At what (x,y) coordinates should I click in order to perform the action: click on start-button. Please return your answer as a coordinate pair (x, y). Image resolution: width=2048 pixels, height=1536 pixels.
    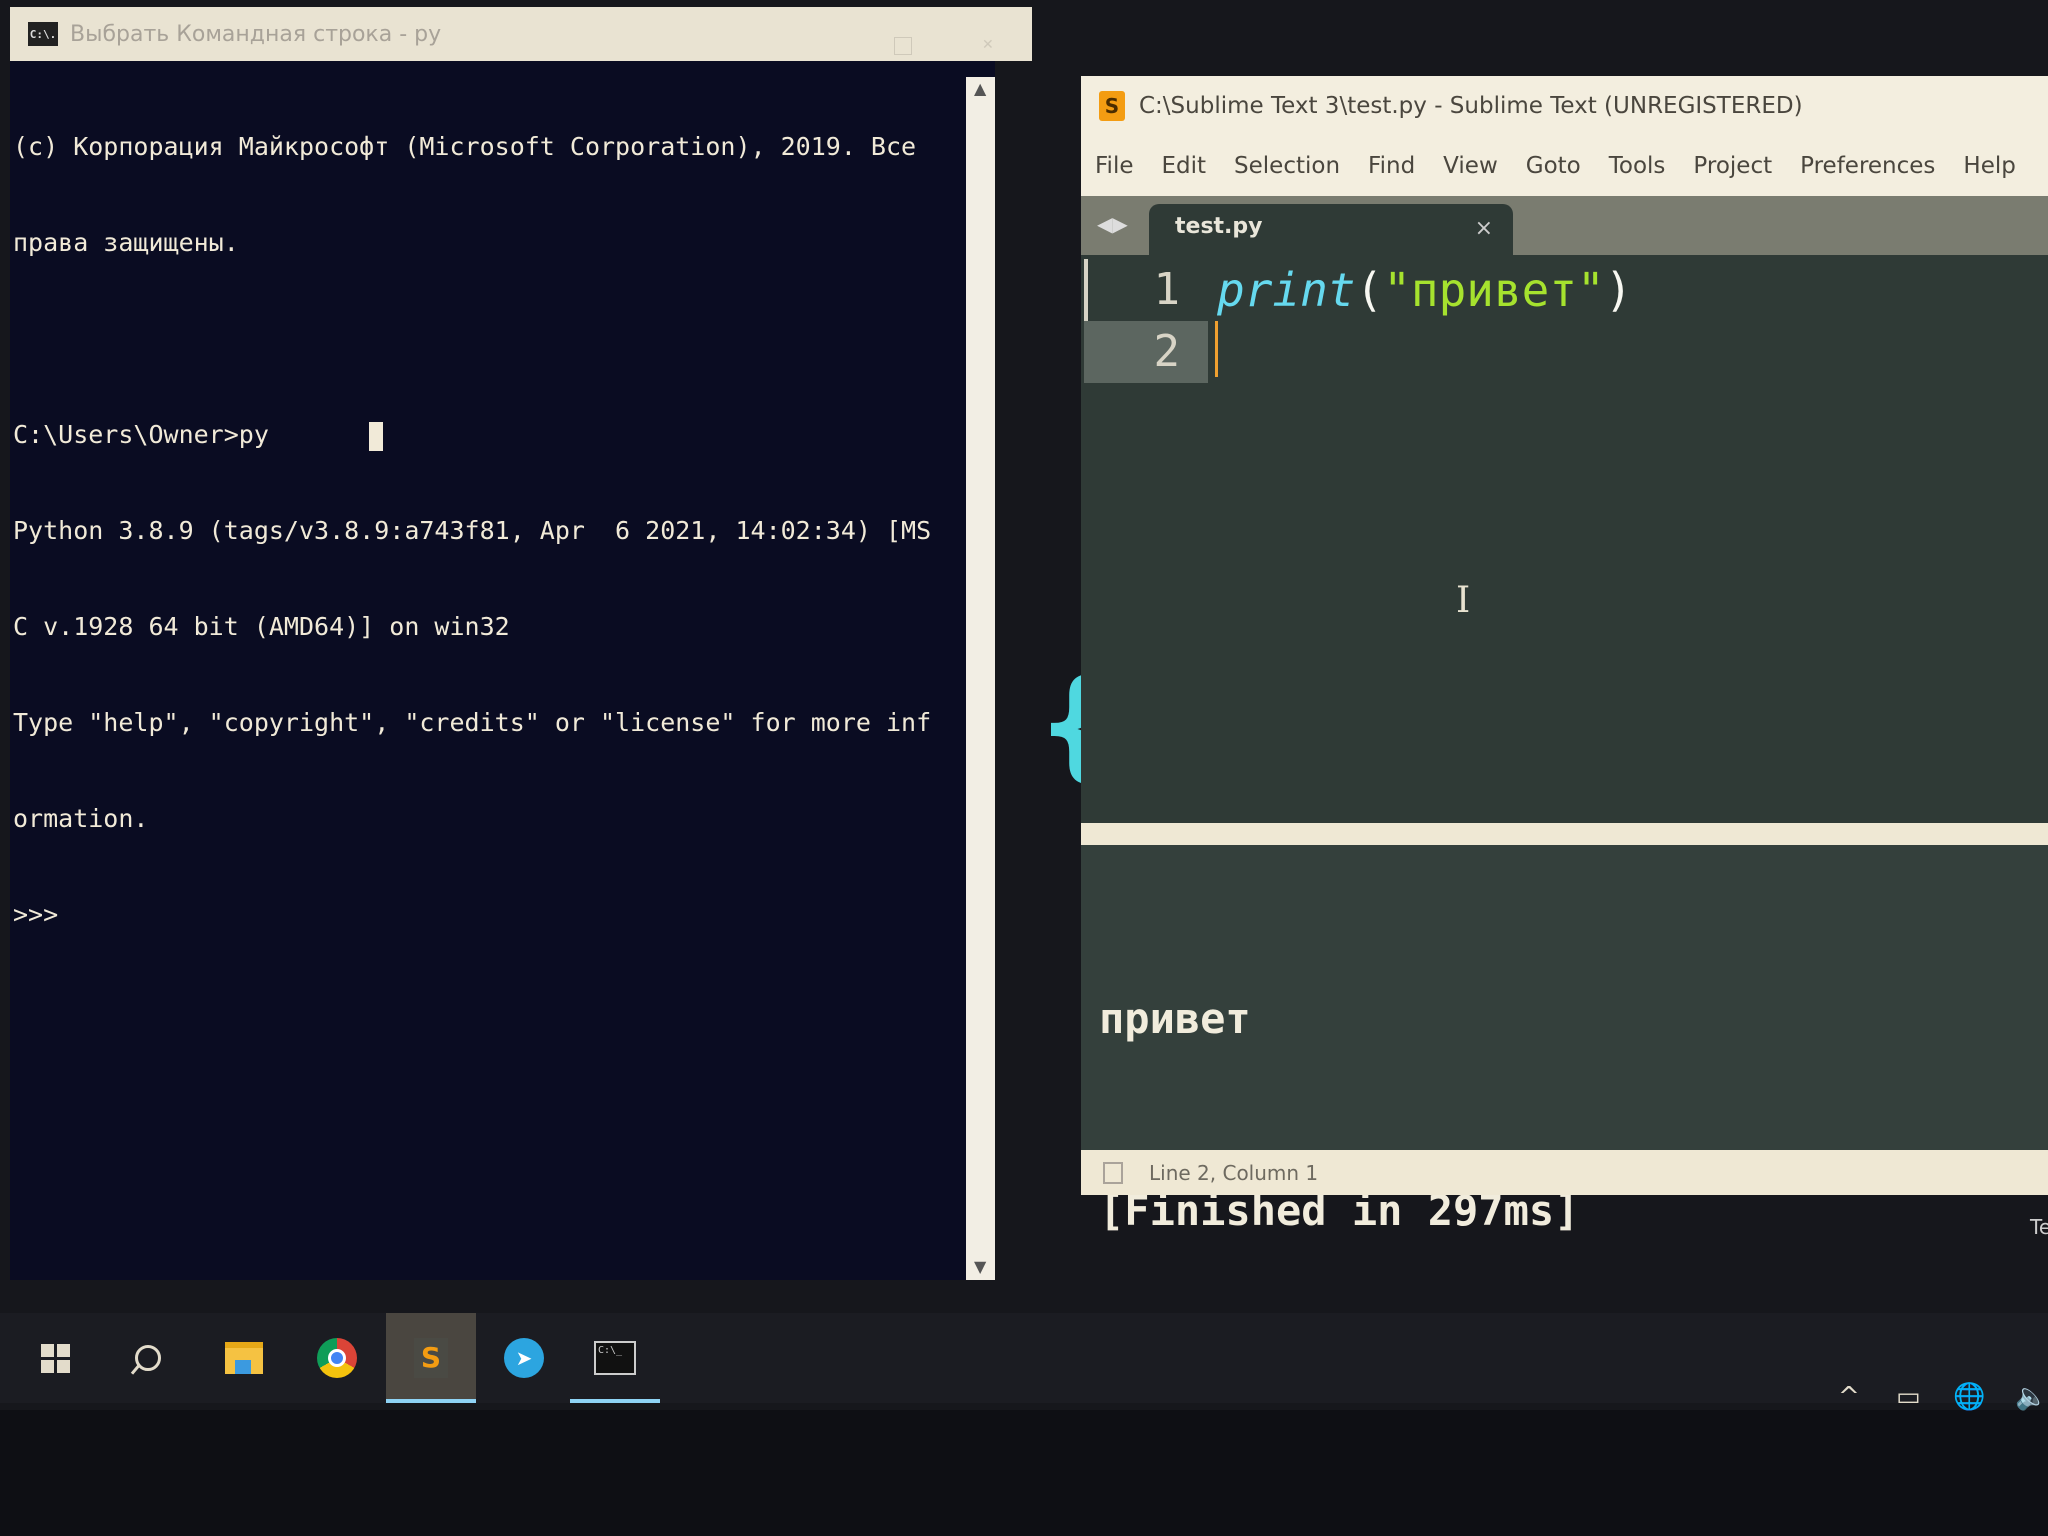
    Looking at the image, I should click on (55, 1358).